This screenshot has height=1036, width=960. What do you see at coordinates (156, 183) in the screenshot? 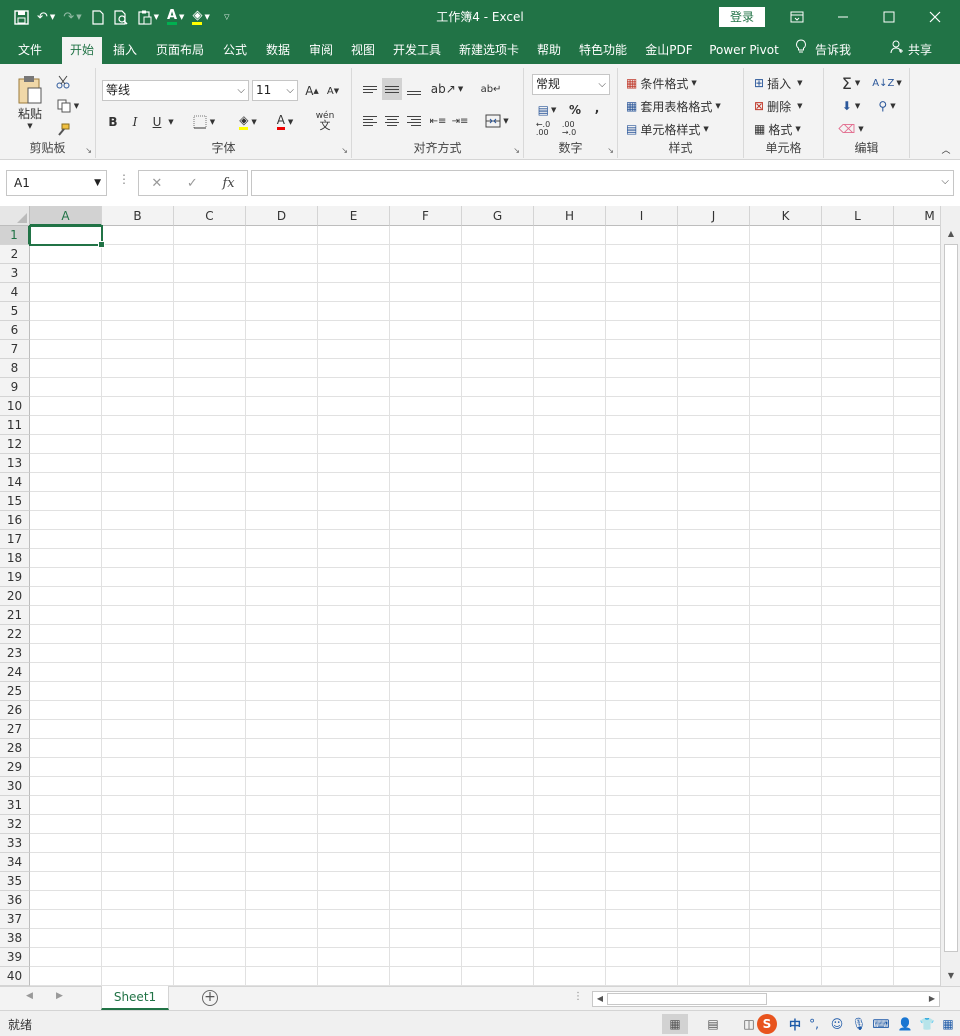
I see `cancel-entry-icon: ✕` at bounding box center [156, 183].